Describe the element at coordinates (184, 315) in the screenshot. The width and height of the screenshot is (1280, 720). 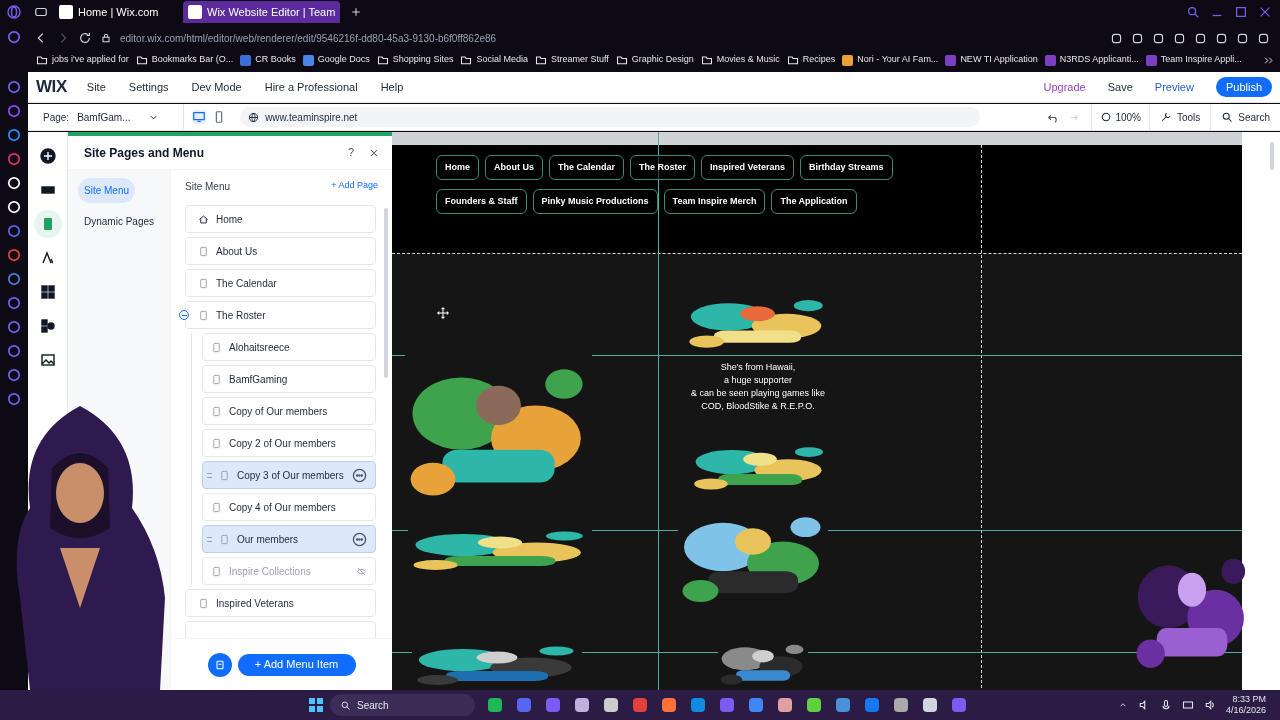
I see `collapse-icon` at that location.